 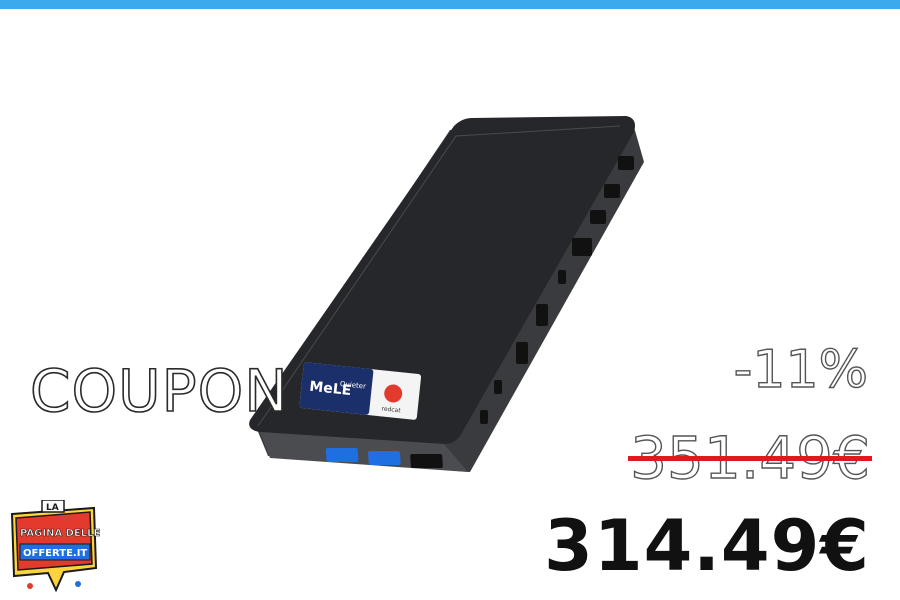 I want to click on discount-percent: -11%, so click(x=801, y=369).